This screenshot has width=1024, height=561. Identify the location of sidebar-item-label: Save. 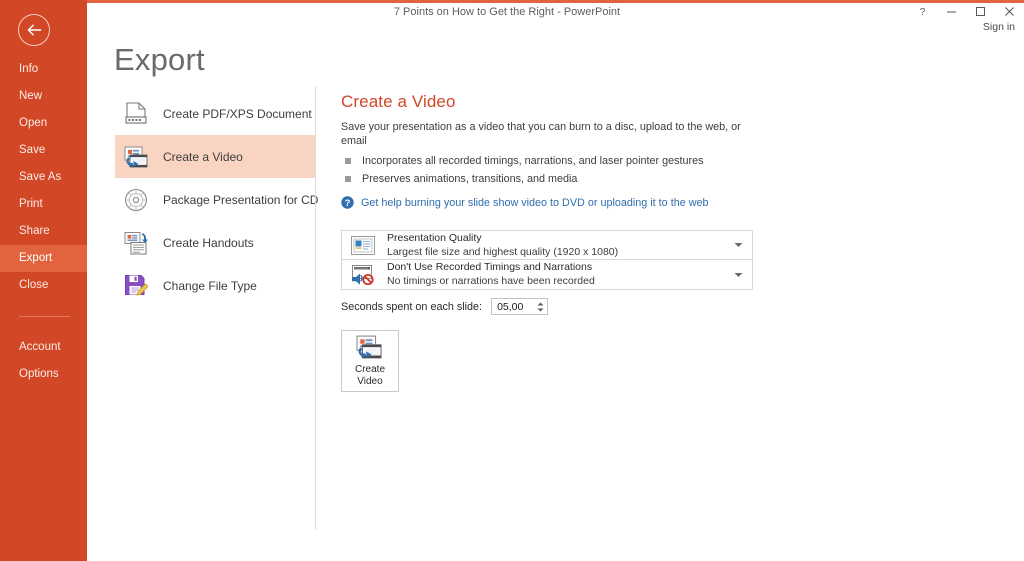
(32, 150).